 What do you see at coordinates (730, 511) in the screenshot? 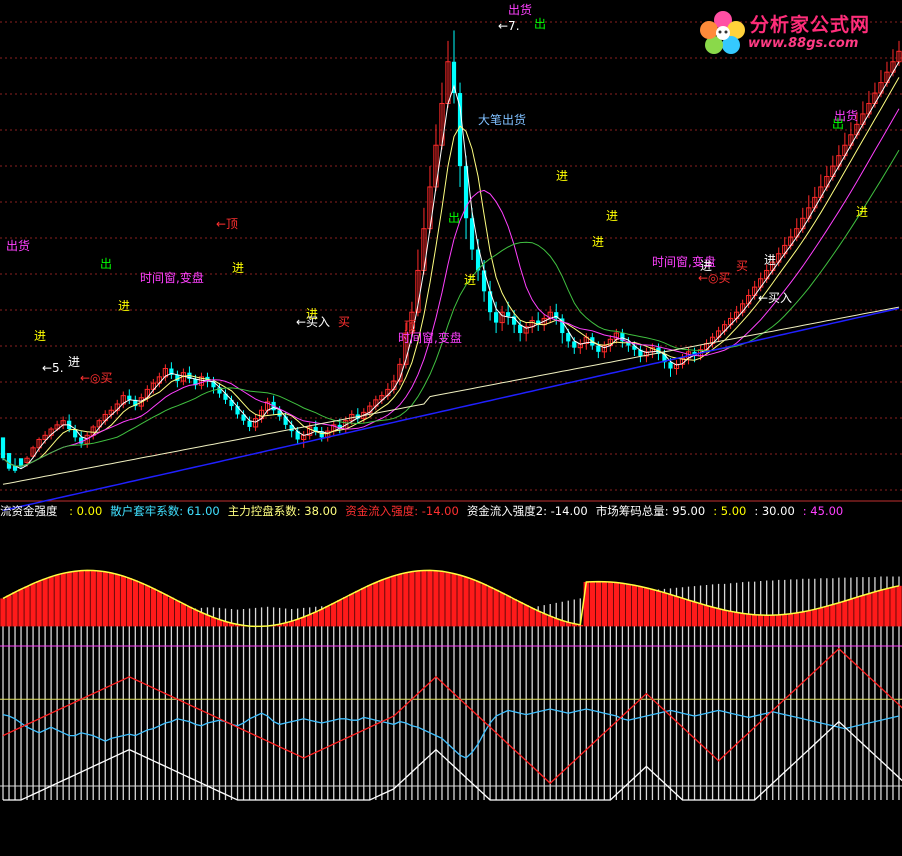
I see `legend-item: : 5.00` at bounding box center [730, 511].